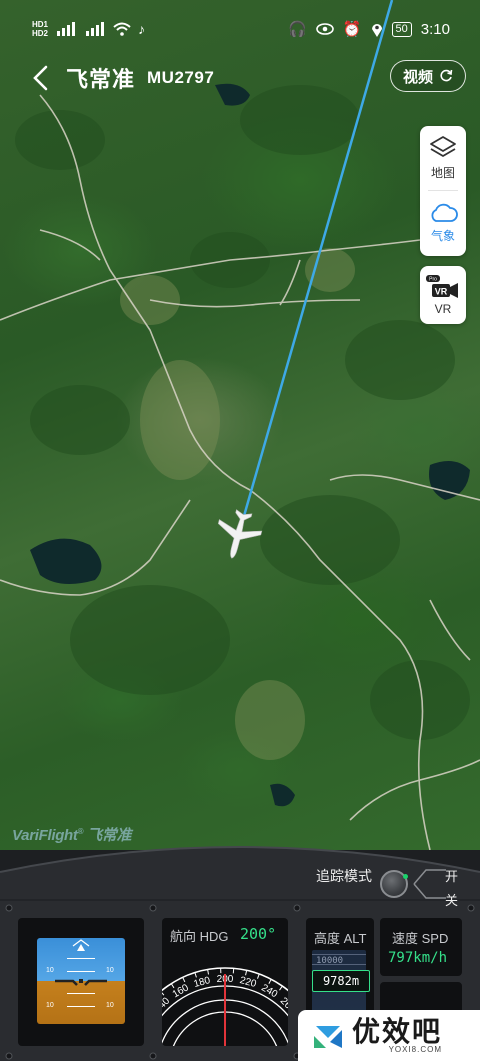  I want to click on cloud-icon, so click(444, 212).